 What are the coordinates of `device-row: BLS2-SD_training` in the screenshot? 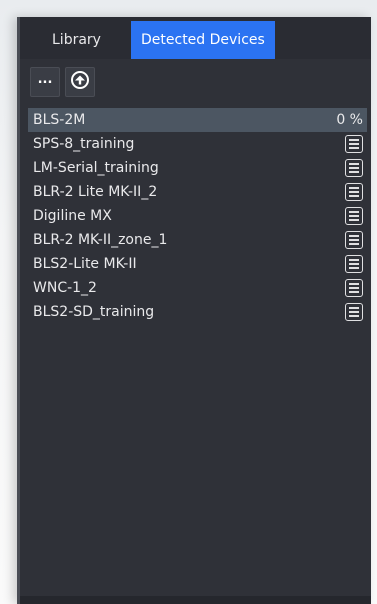 It's located at (197, 312).